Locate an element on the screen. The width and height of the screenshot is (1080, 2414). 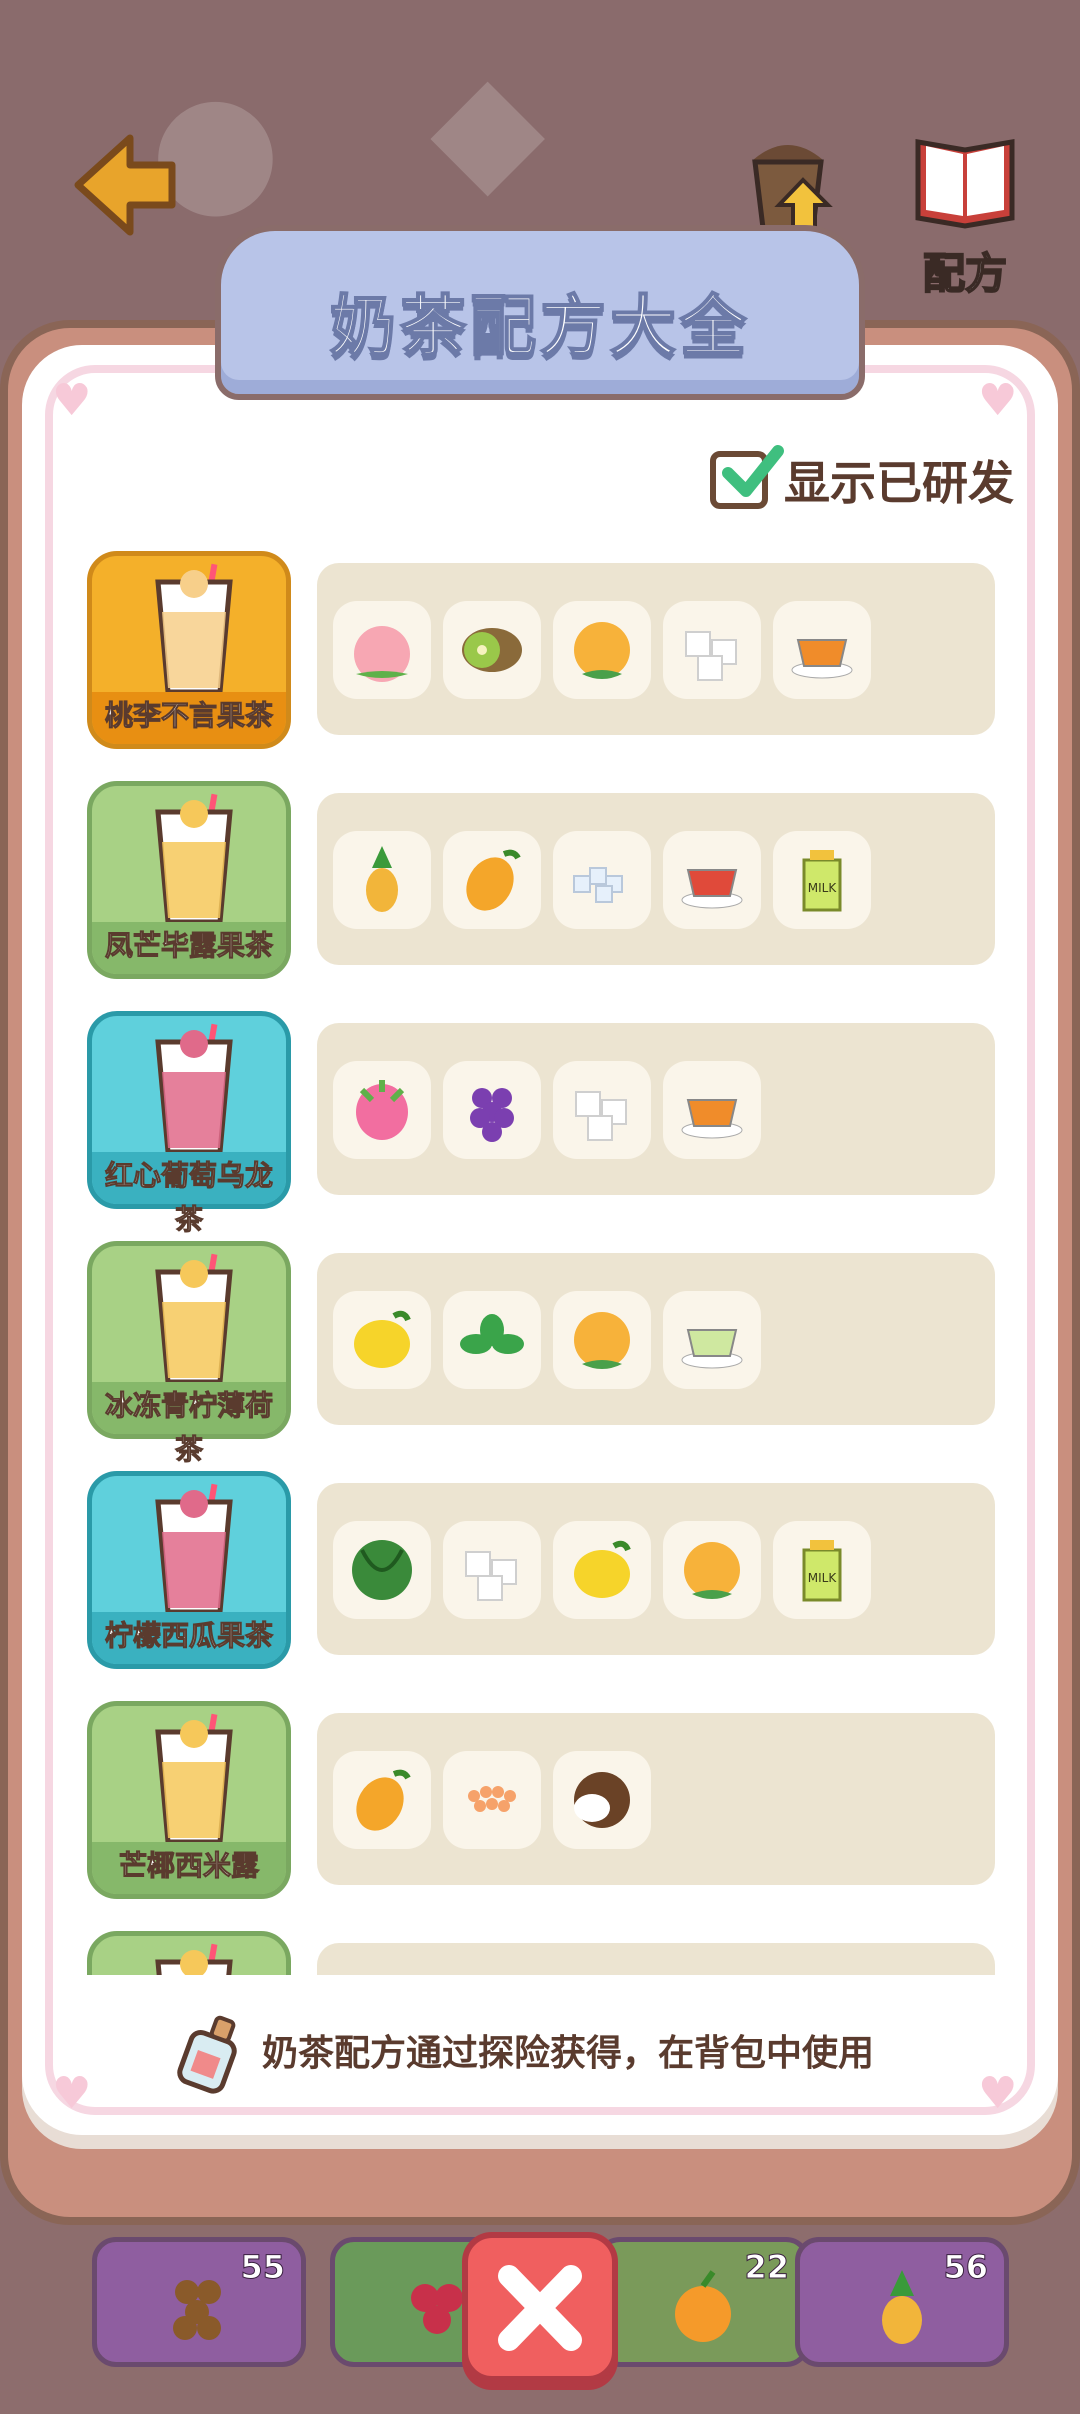
drink-name: 冰冻青柠薄荷茶 is located at coordinates (188, 1428).